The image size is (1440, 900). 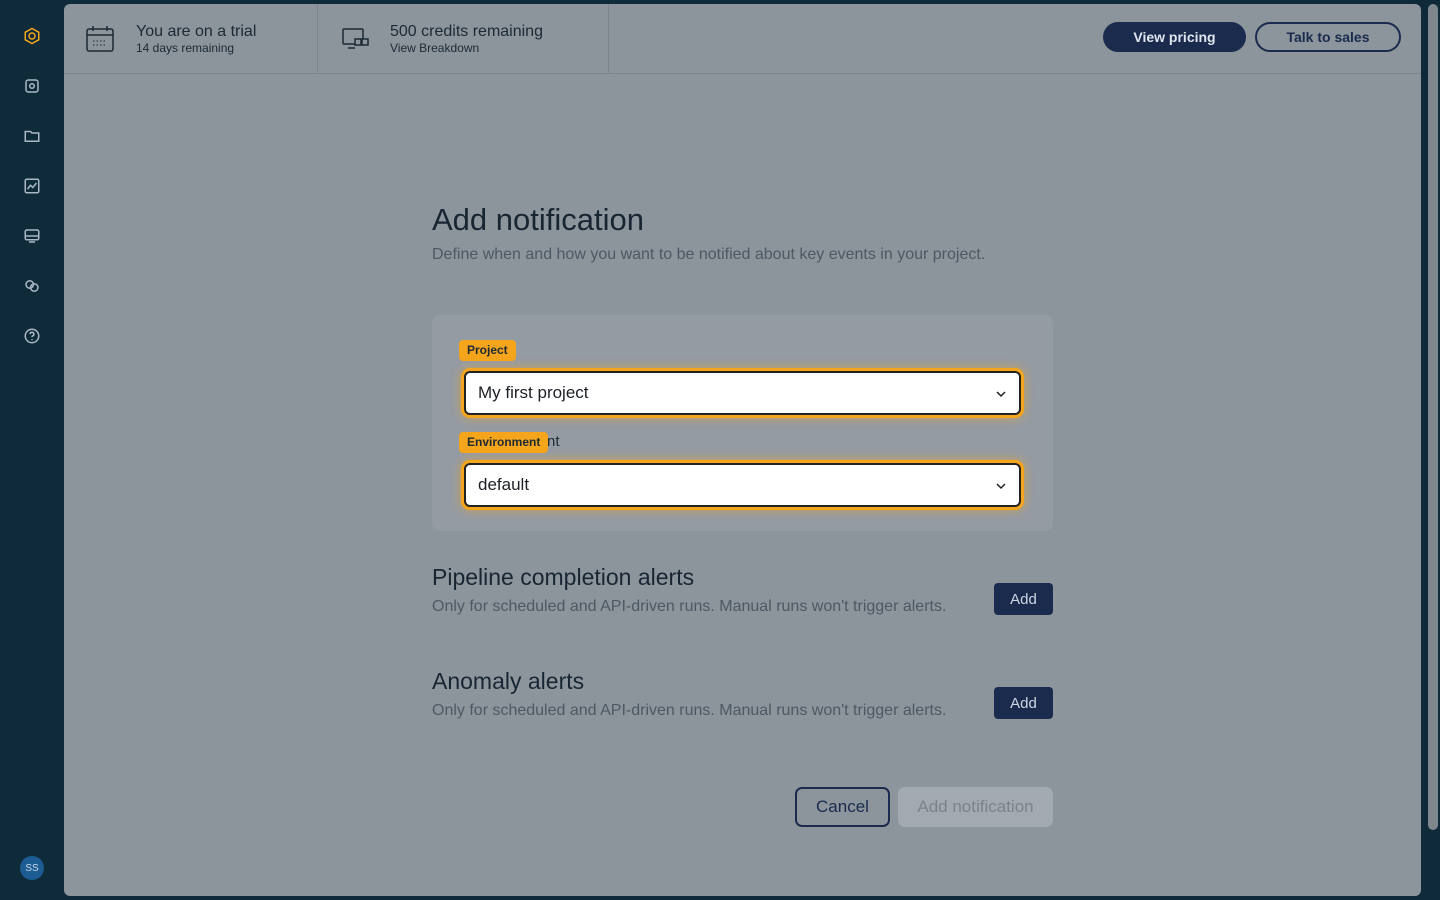 What do you see at coordinates (32, 236) in the screenshot?
I see `monitor-icon` at bounding box center [32, 236].